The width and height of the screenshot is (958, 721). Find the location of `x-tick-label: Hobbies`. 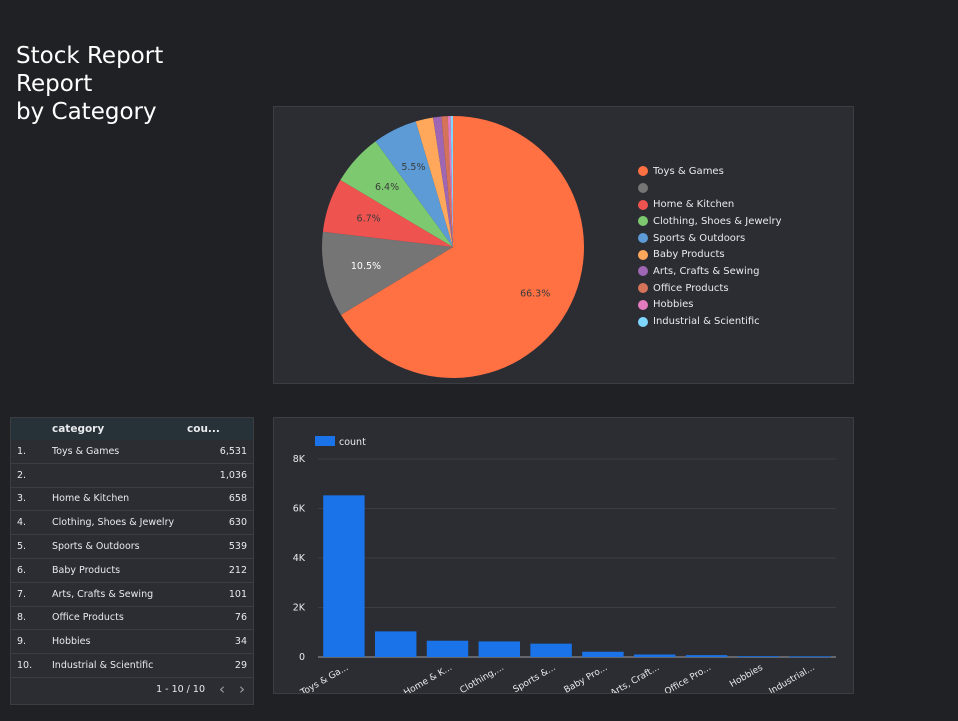

x-tick-label: Hobbies is located at coordinates (746, 676).